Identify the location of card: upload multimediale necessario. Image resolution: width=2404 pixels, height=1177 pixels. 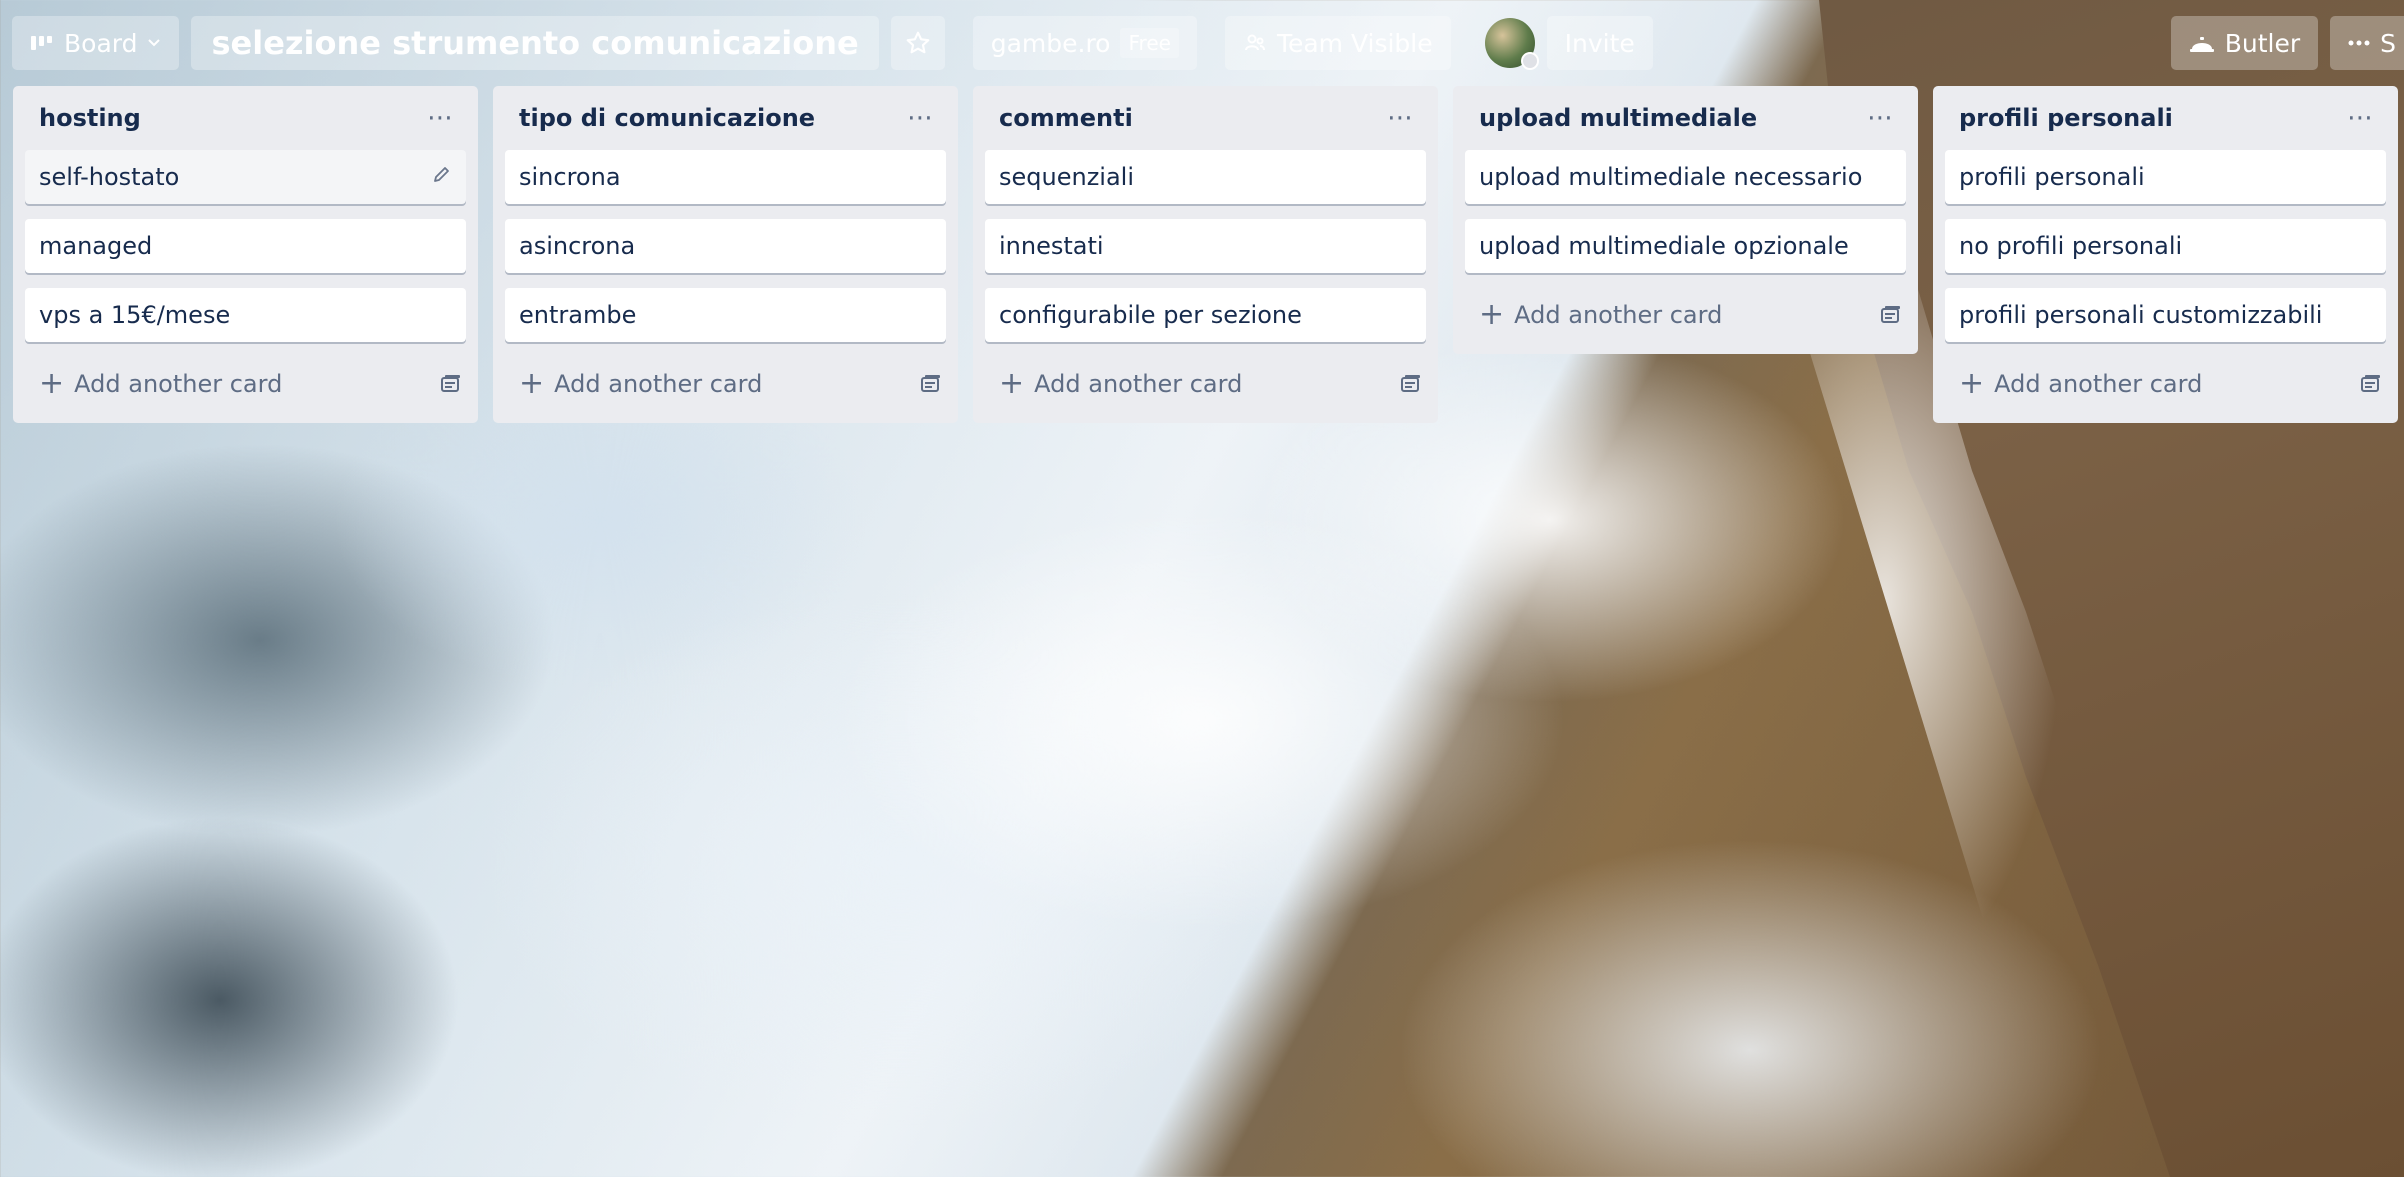
(1685, 177).